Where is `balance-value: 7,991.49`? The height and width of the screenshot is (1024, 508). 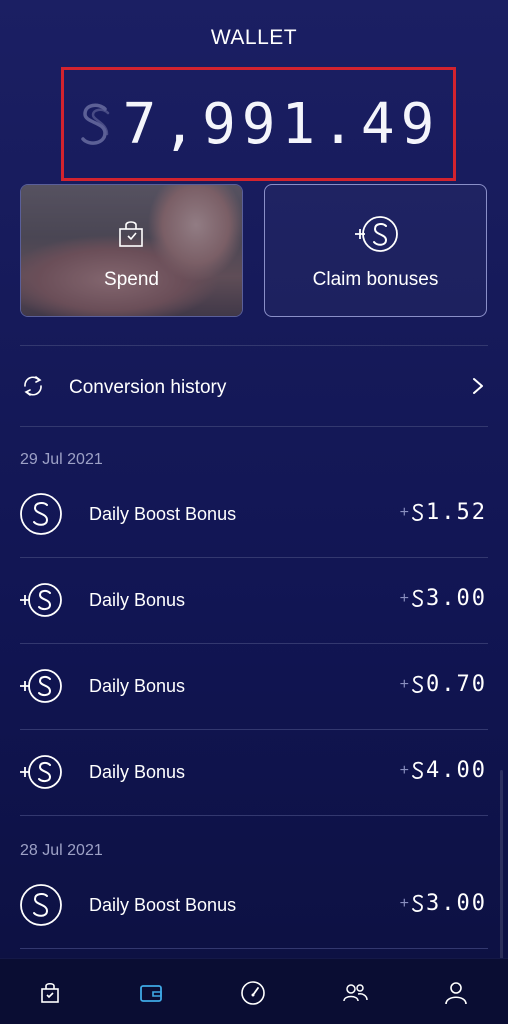
balance-value: 7,991.49 is located at coordinates (281, 124).